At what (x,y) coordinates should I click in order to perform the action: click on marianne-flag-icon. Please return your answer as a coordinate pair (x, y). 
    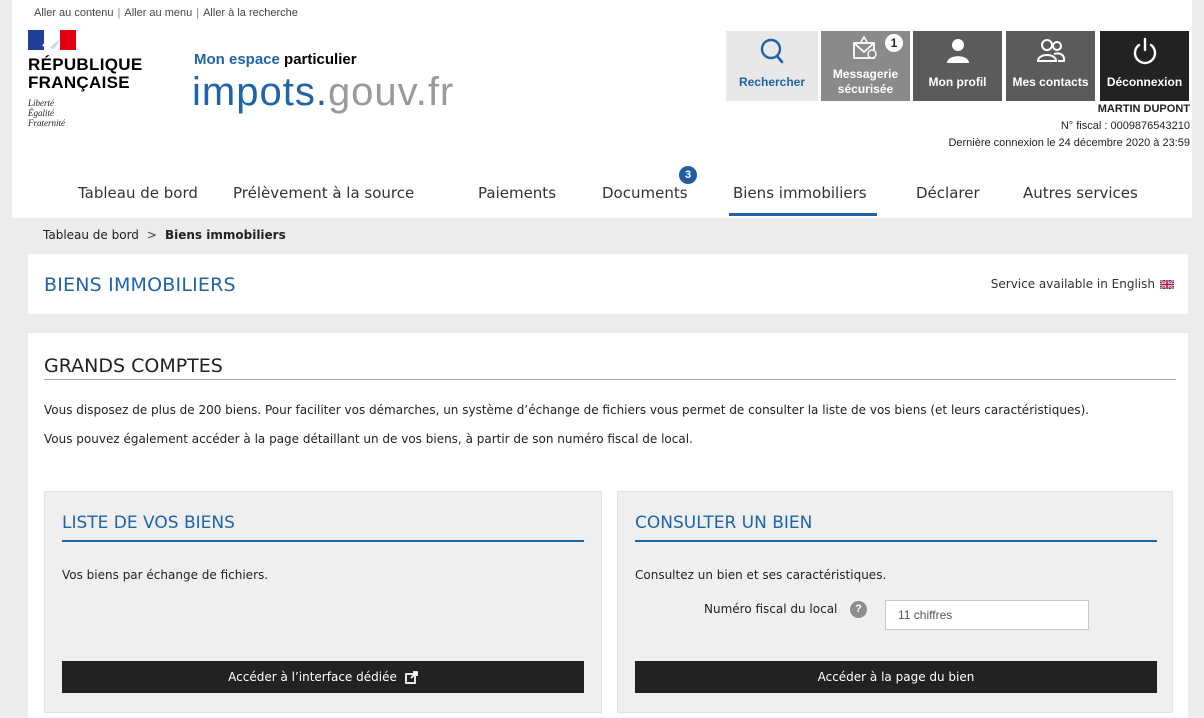
    Looking at the image, I should click on (52, 40).